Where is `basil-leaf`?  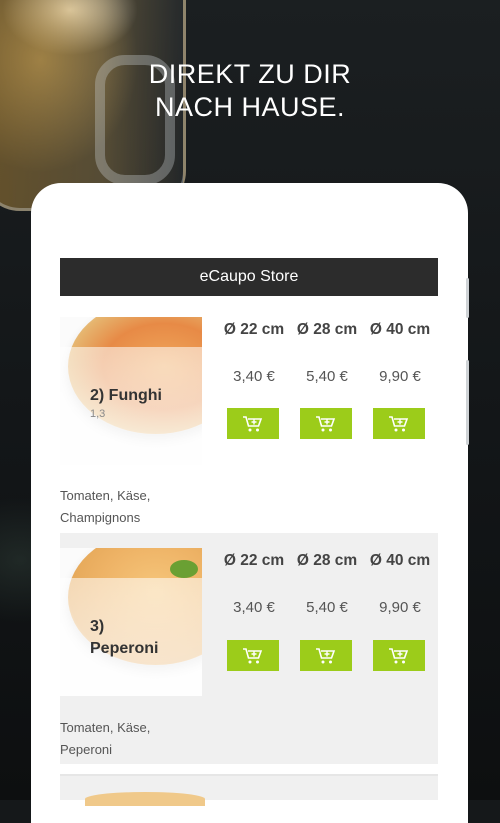
basil-leaf is located at coordinates (184, 569).